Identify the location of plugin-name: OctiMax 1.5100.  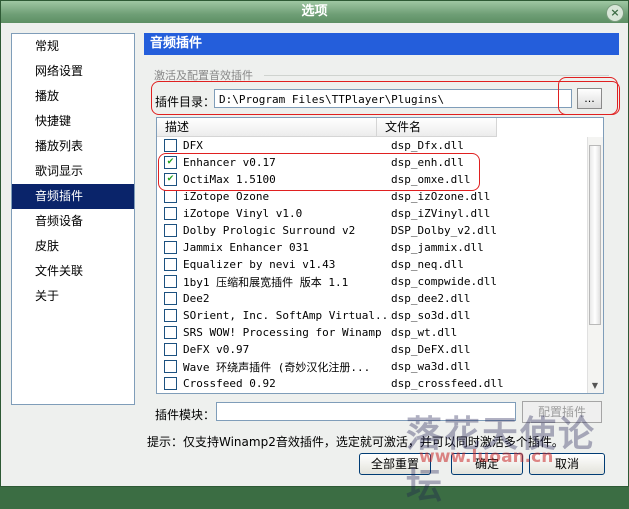
(229, 179).